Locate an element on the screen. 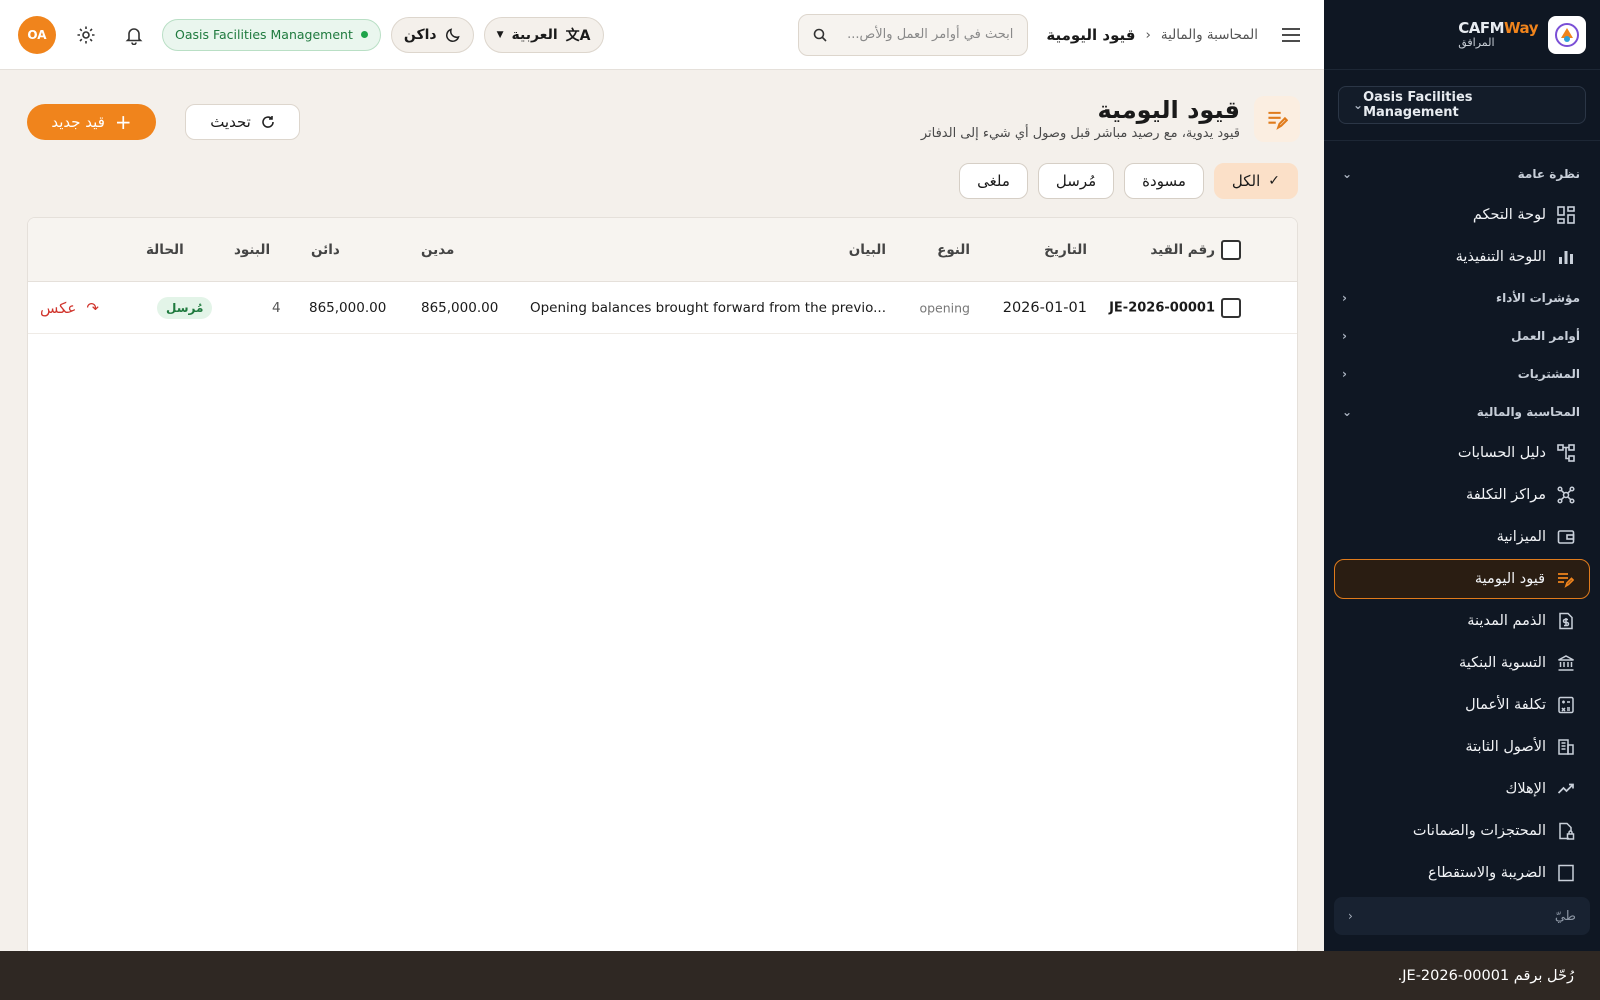 The height and width of the screenshot is (1000, 1600). page-title: قيود اليومية is located at coordinates (1168, 110).